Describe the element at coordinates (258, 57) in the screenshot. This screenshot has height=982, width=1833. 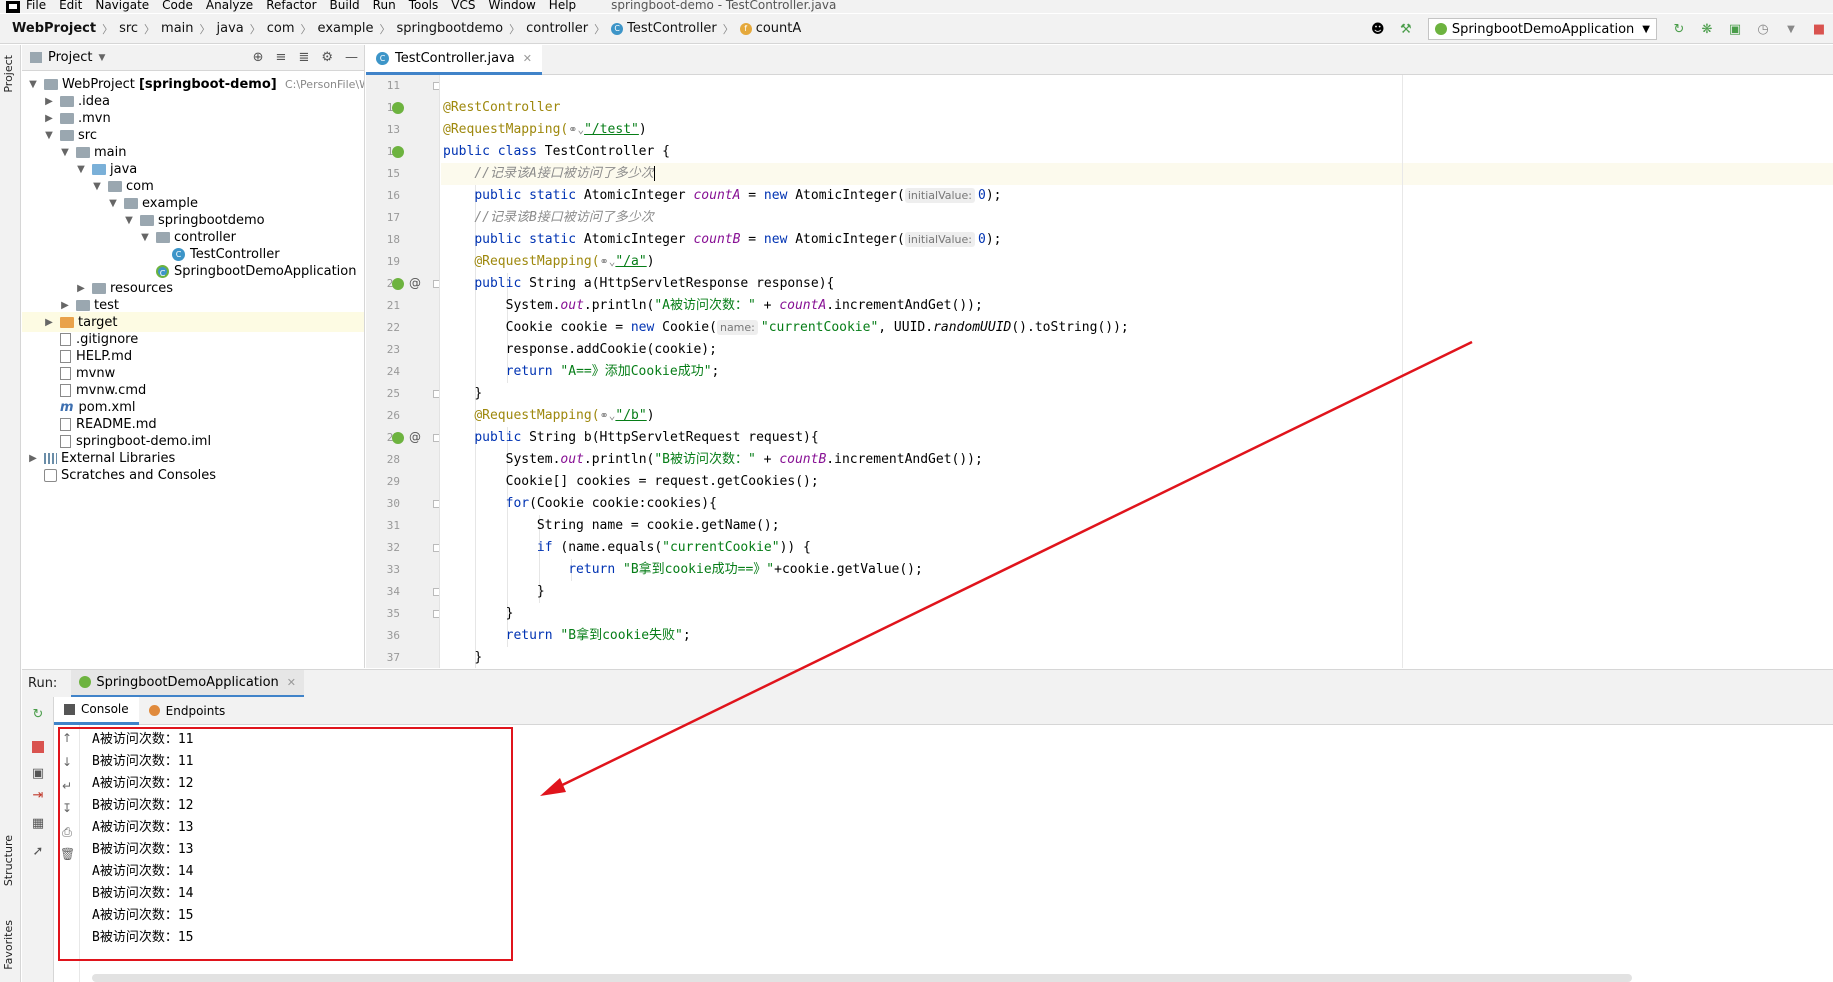
I see `locate-file-icon: ⊕` at that location.